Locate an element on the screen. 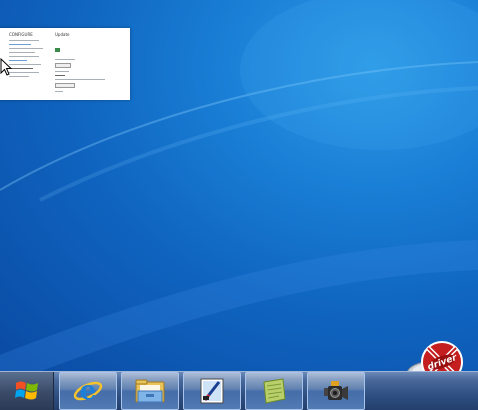 The width and height of the screenshot is (478, 410). notepad-icon is located at coordinates (274, 391).